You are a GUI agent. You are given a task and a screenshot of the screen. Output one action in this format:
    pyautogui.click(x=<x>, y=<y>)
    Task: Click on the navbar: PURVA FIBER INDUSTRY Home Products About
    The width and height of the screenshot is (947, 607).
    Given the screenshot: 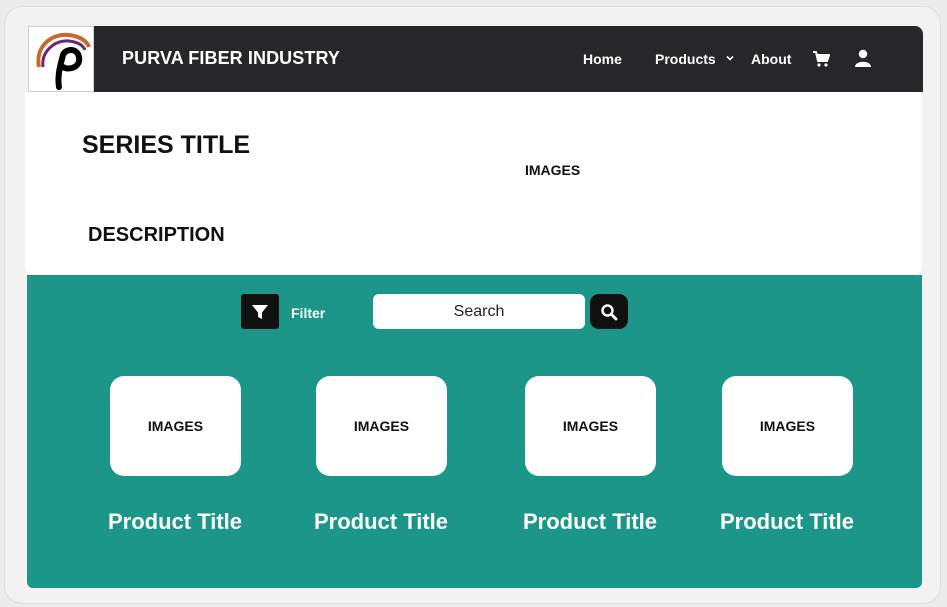 What is the action you would take?
    pyautogui.click(x=475, y=59)
    